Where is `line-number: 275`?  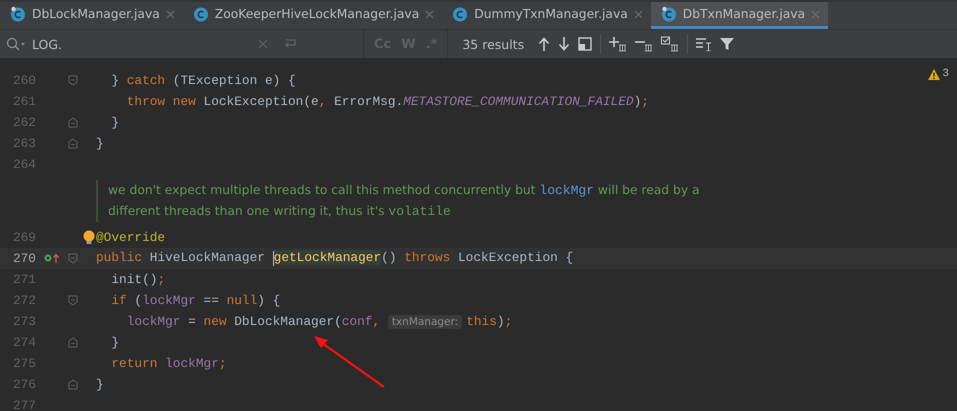 line-number: 275 is located at coordinates (24, 363).